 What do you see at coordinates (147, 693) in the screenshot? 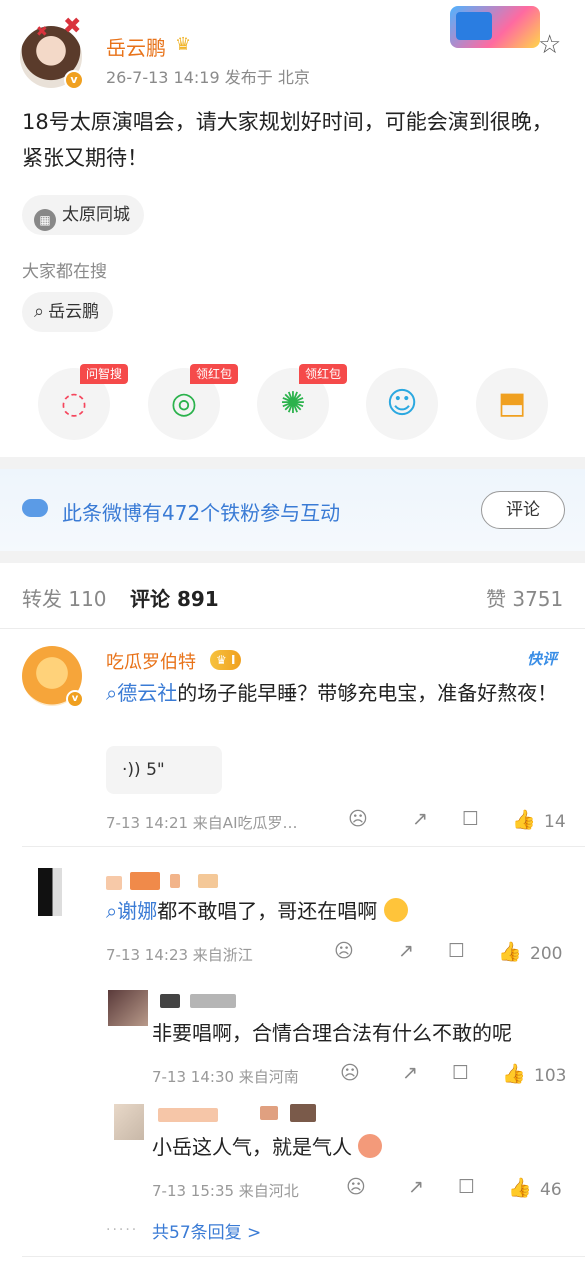
I see `search-link-text: 德云社` at bounding box center [147, 693].